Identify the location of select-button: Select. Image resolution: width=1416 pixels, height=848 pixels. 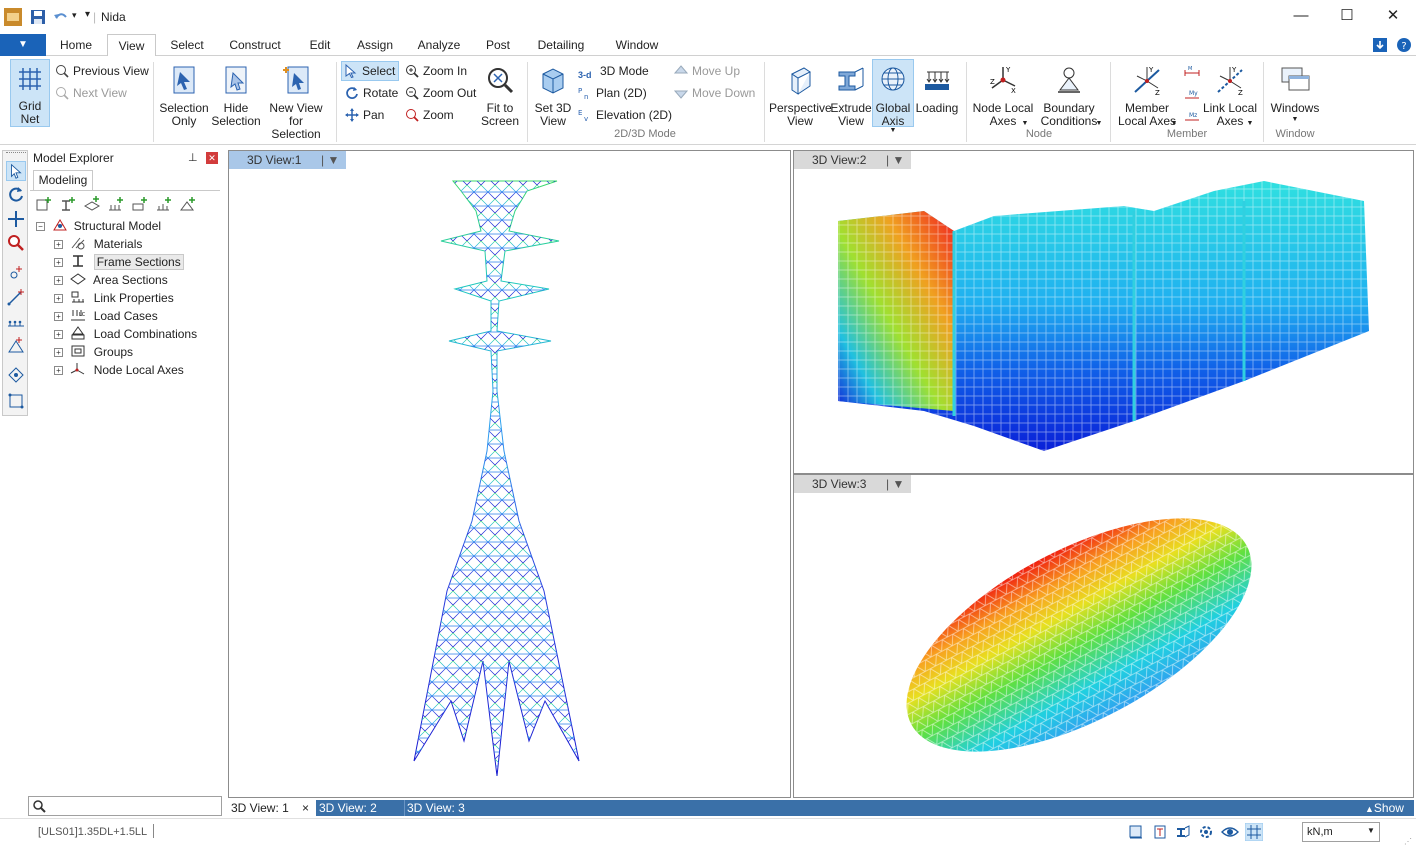
(370, 71).